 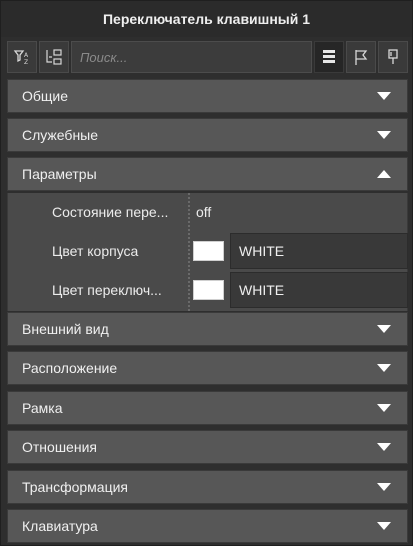 What do you see at coordinates (195, 57) in the screenshot?
I see `search-input` at bounding box center [195, 57].